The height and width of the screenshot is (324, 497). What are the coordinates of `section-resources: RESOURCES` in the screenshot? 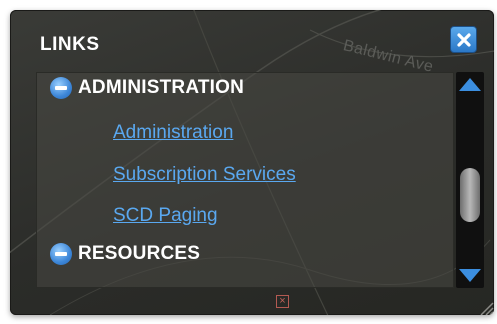 It's located at (125, 254).